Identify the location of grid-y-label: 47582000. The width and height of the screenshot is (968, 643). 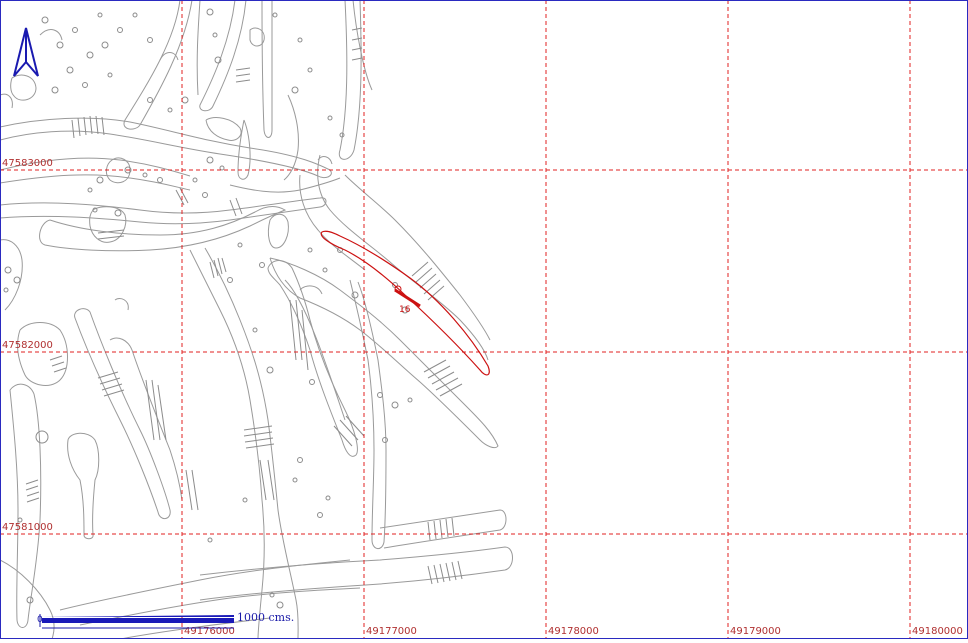
(27, 345).